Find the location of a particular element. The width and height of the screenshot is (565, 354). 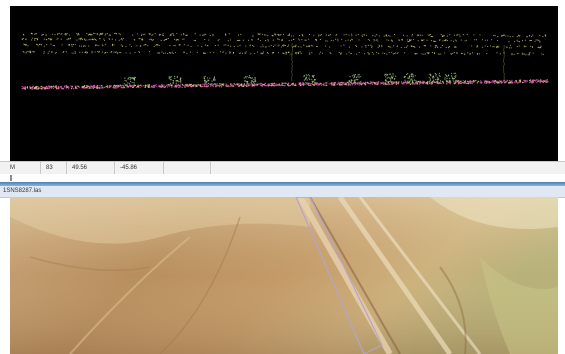

status-bar: M 83 49.56 -45.86 is located at coordinates (282, 168).